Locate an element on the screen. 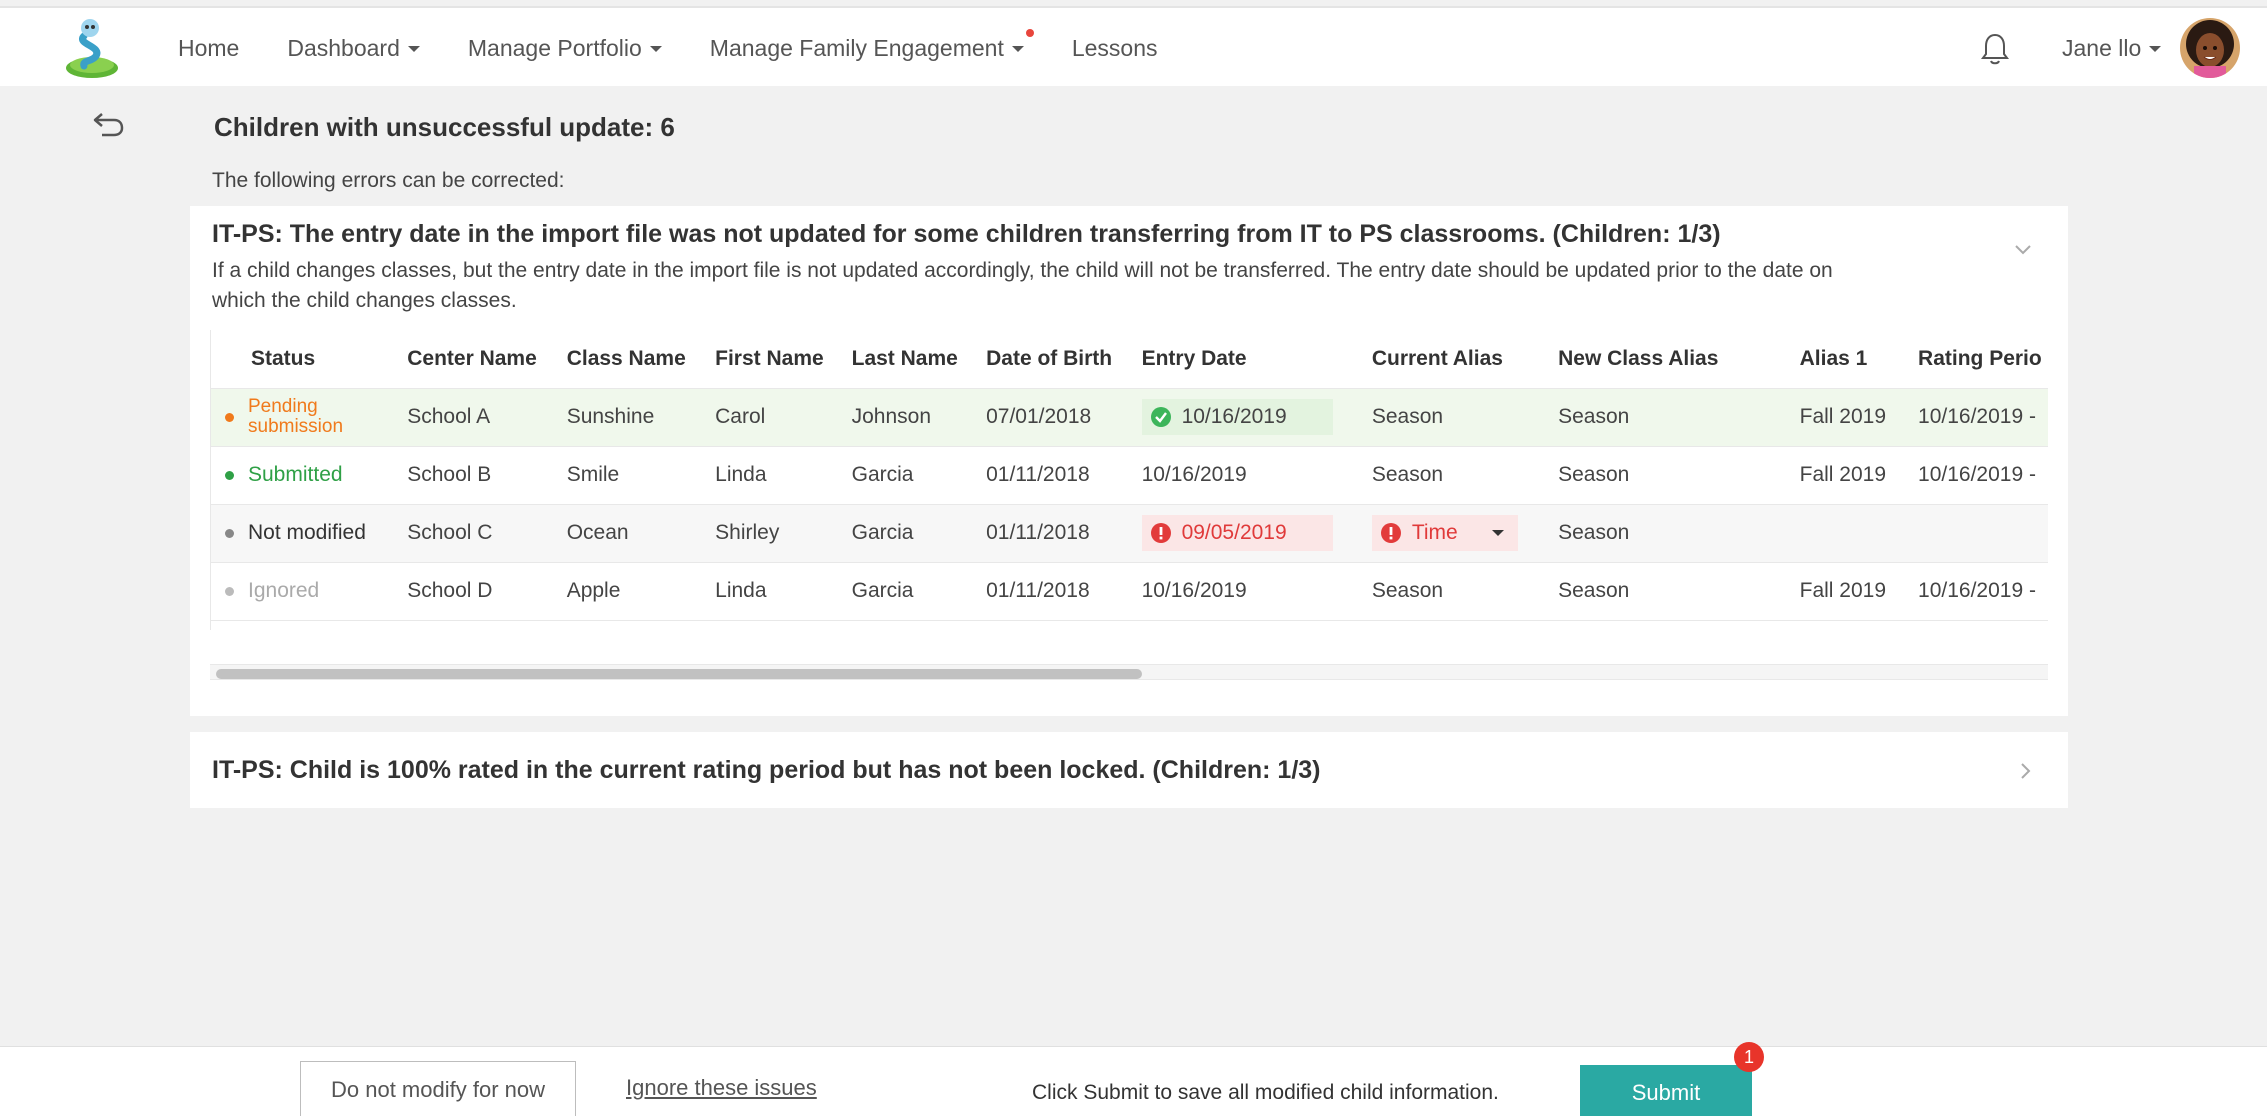  check-circle-icon is located at coordinates (1160, 417).